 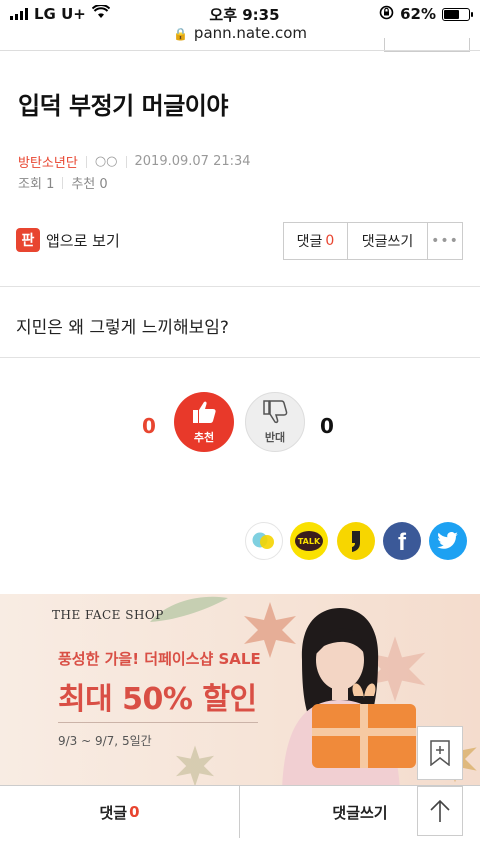 What do you see at coordinates (134, 812) in the screenshot?
I see `bottom-comments-count: 0` at bounding box center [134, 812].